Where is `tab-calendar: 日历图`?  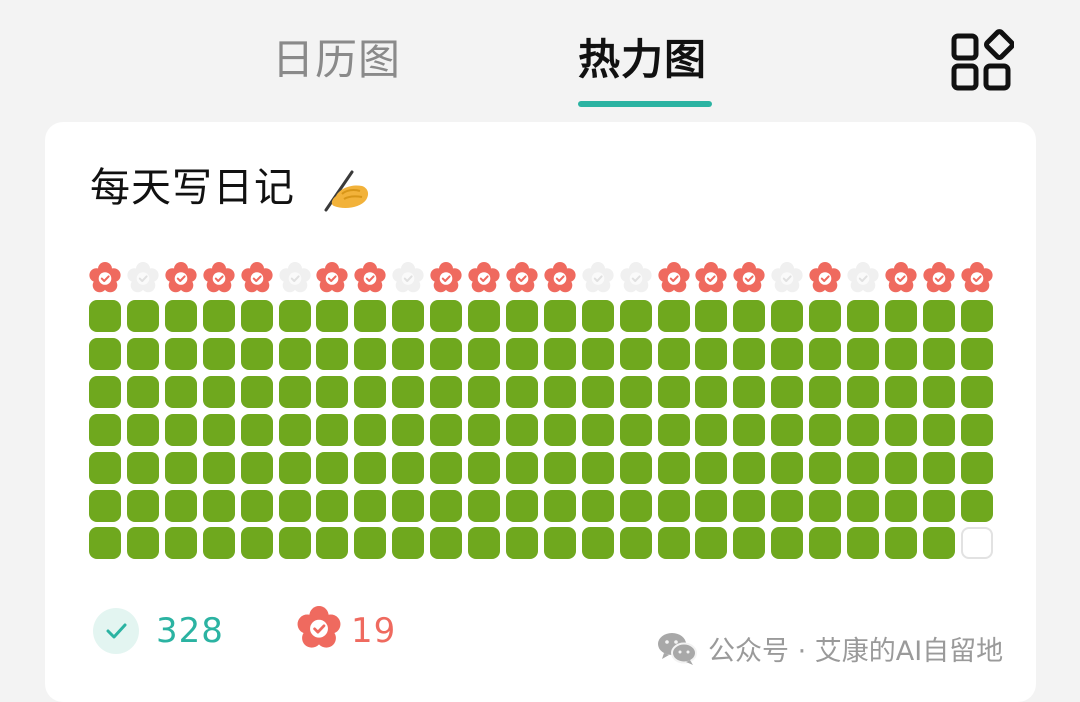
tab-calendar: 日历图 is located at coordinates (336, 60).